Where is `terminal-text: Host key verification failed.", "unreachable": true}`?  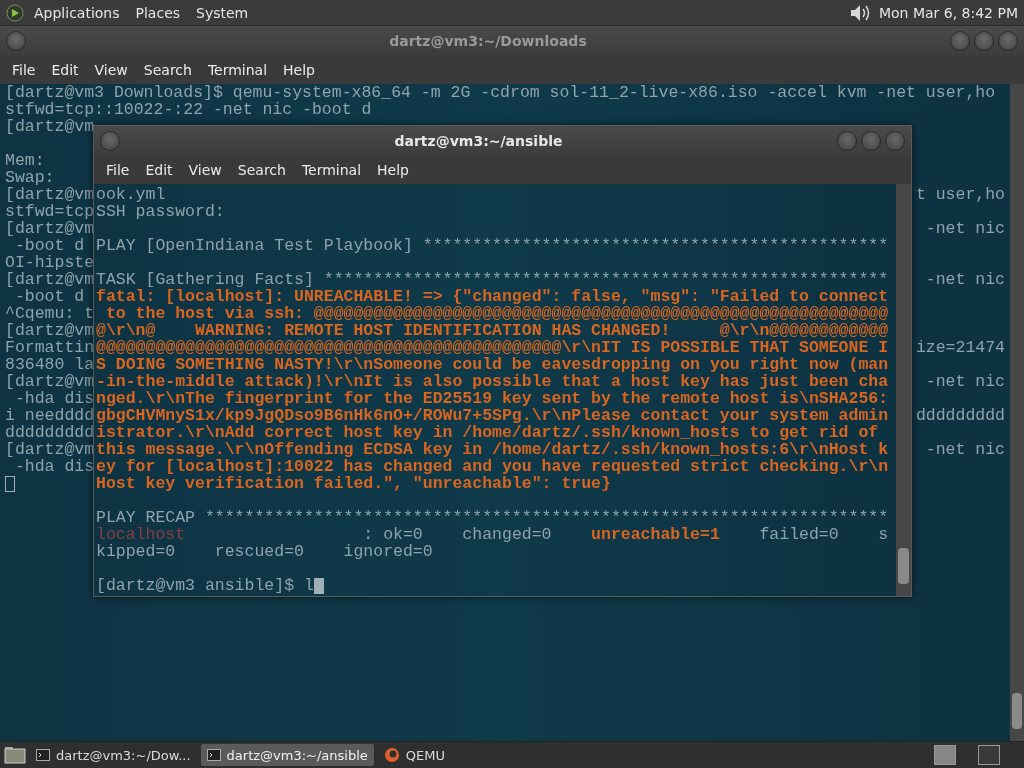 terminal-text: Host key verification failed.", "unreachable": true} is located at coordinates (353, 483).